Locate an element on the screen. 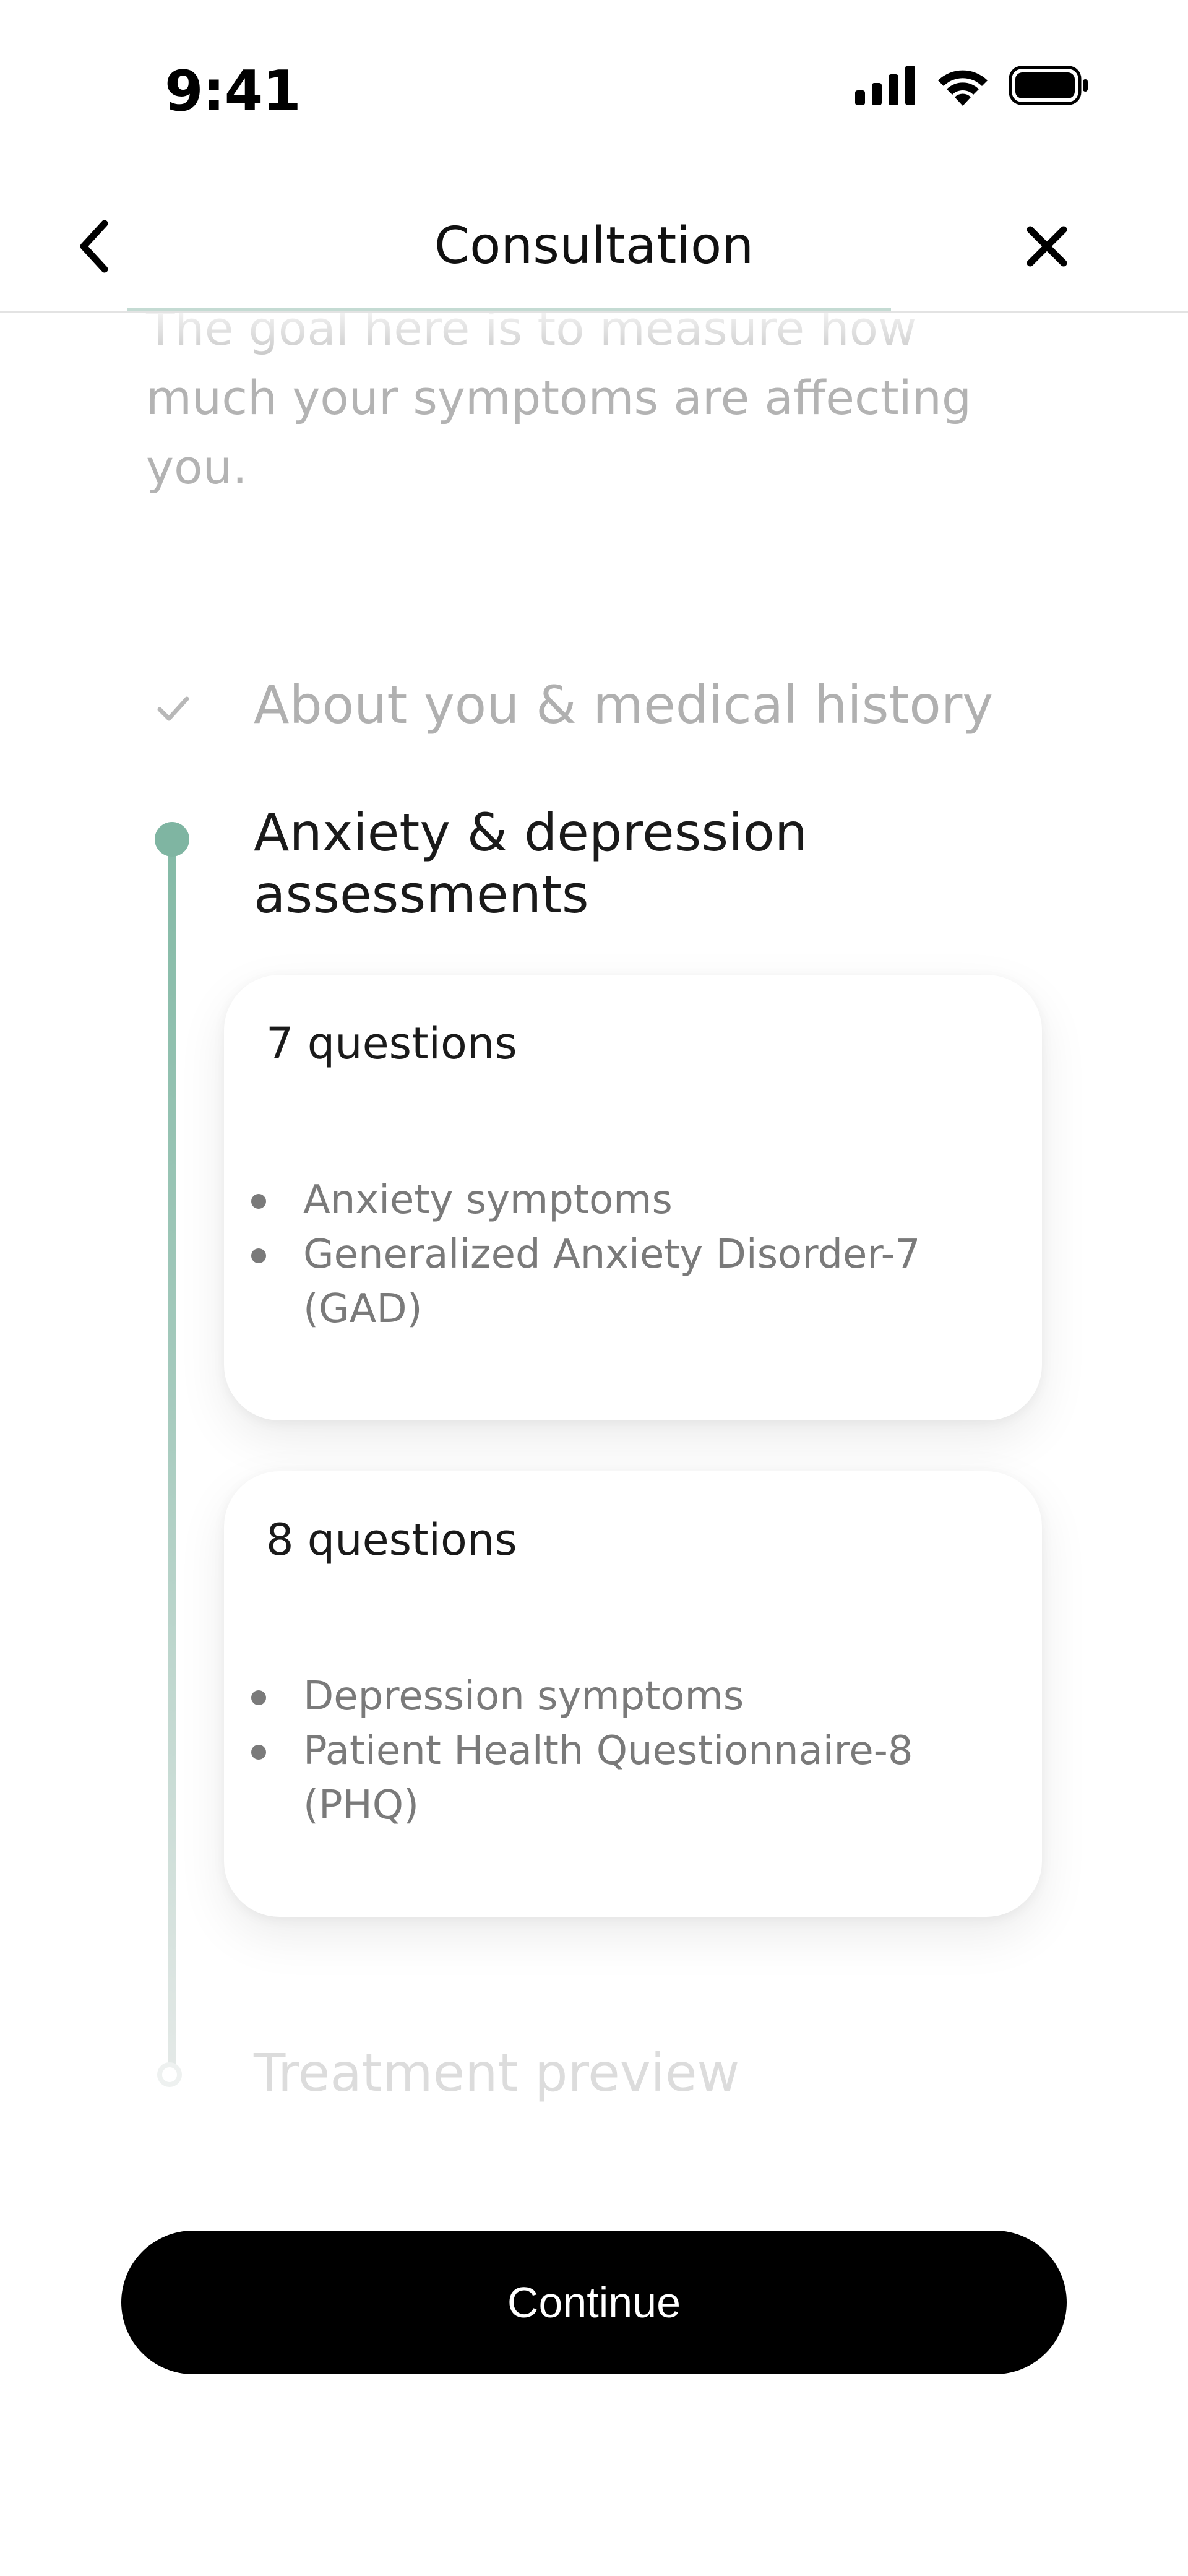  step-label-assessments: Anxiety & depression assessments is located at coordinates (531, 863).